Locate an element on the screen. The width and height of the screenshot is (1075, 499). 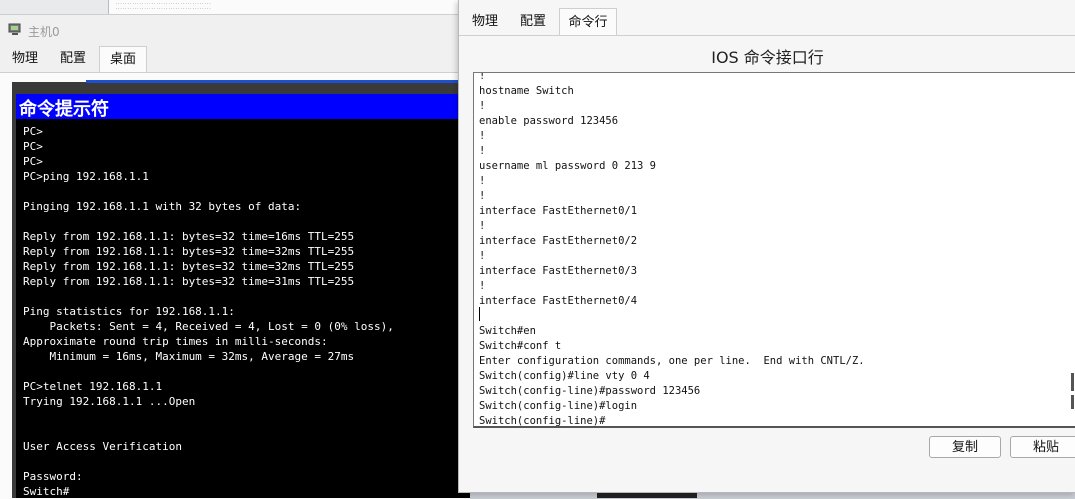
pc-window-title: 主机0 is located at coordinates (44, 32).